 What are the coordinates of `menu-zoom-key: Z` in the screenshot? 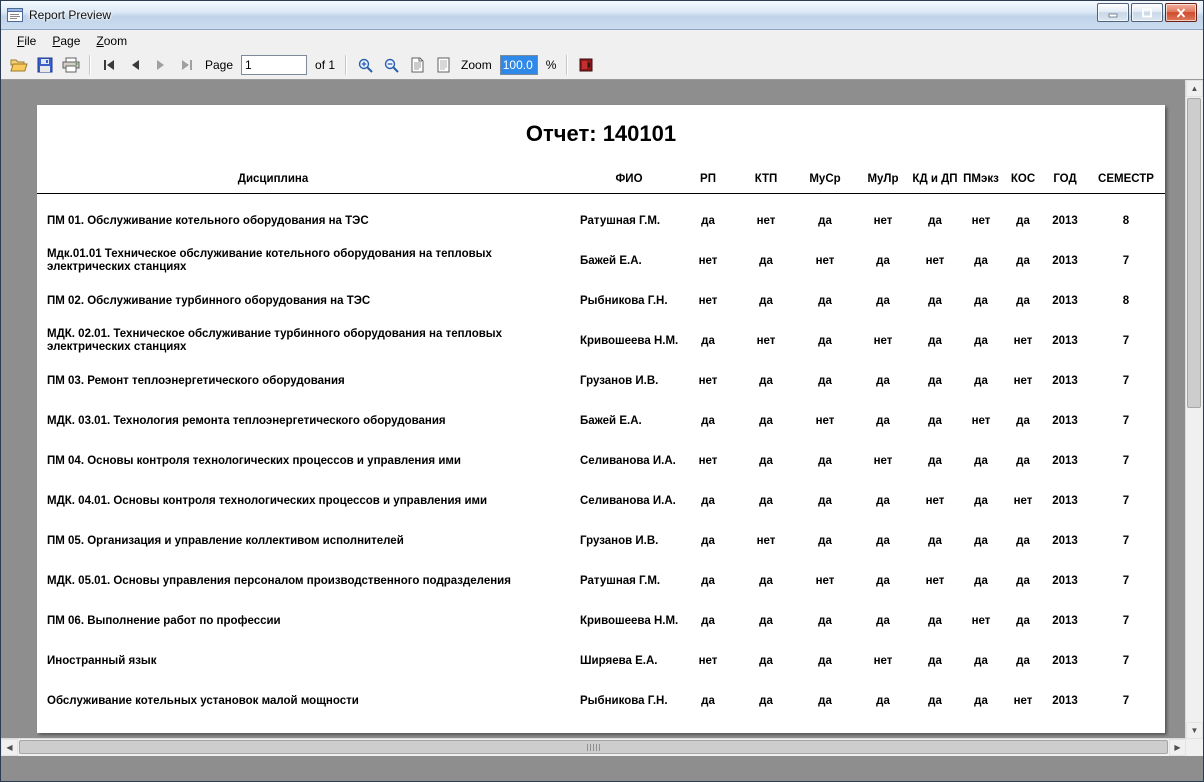 It's located at (100, 40).